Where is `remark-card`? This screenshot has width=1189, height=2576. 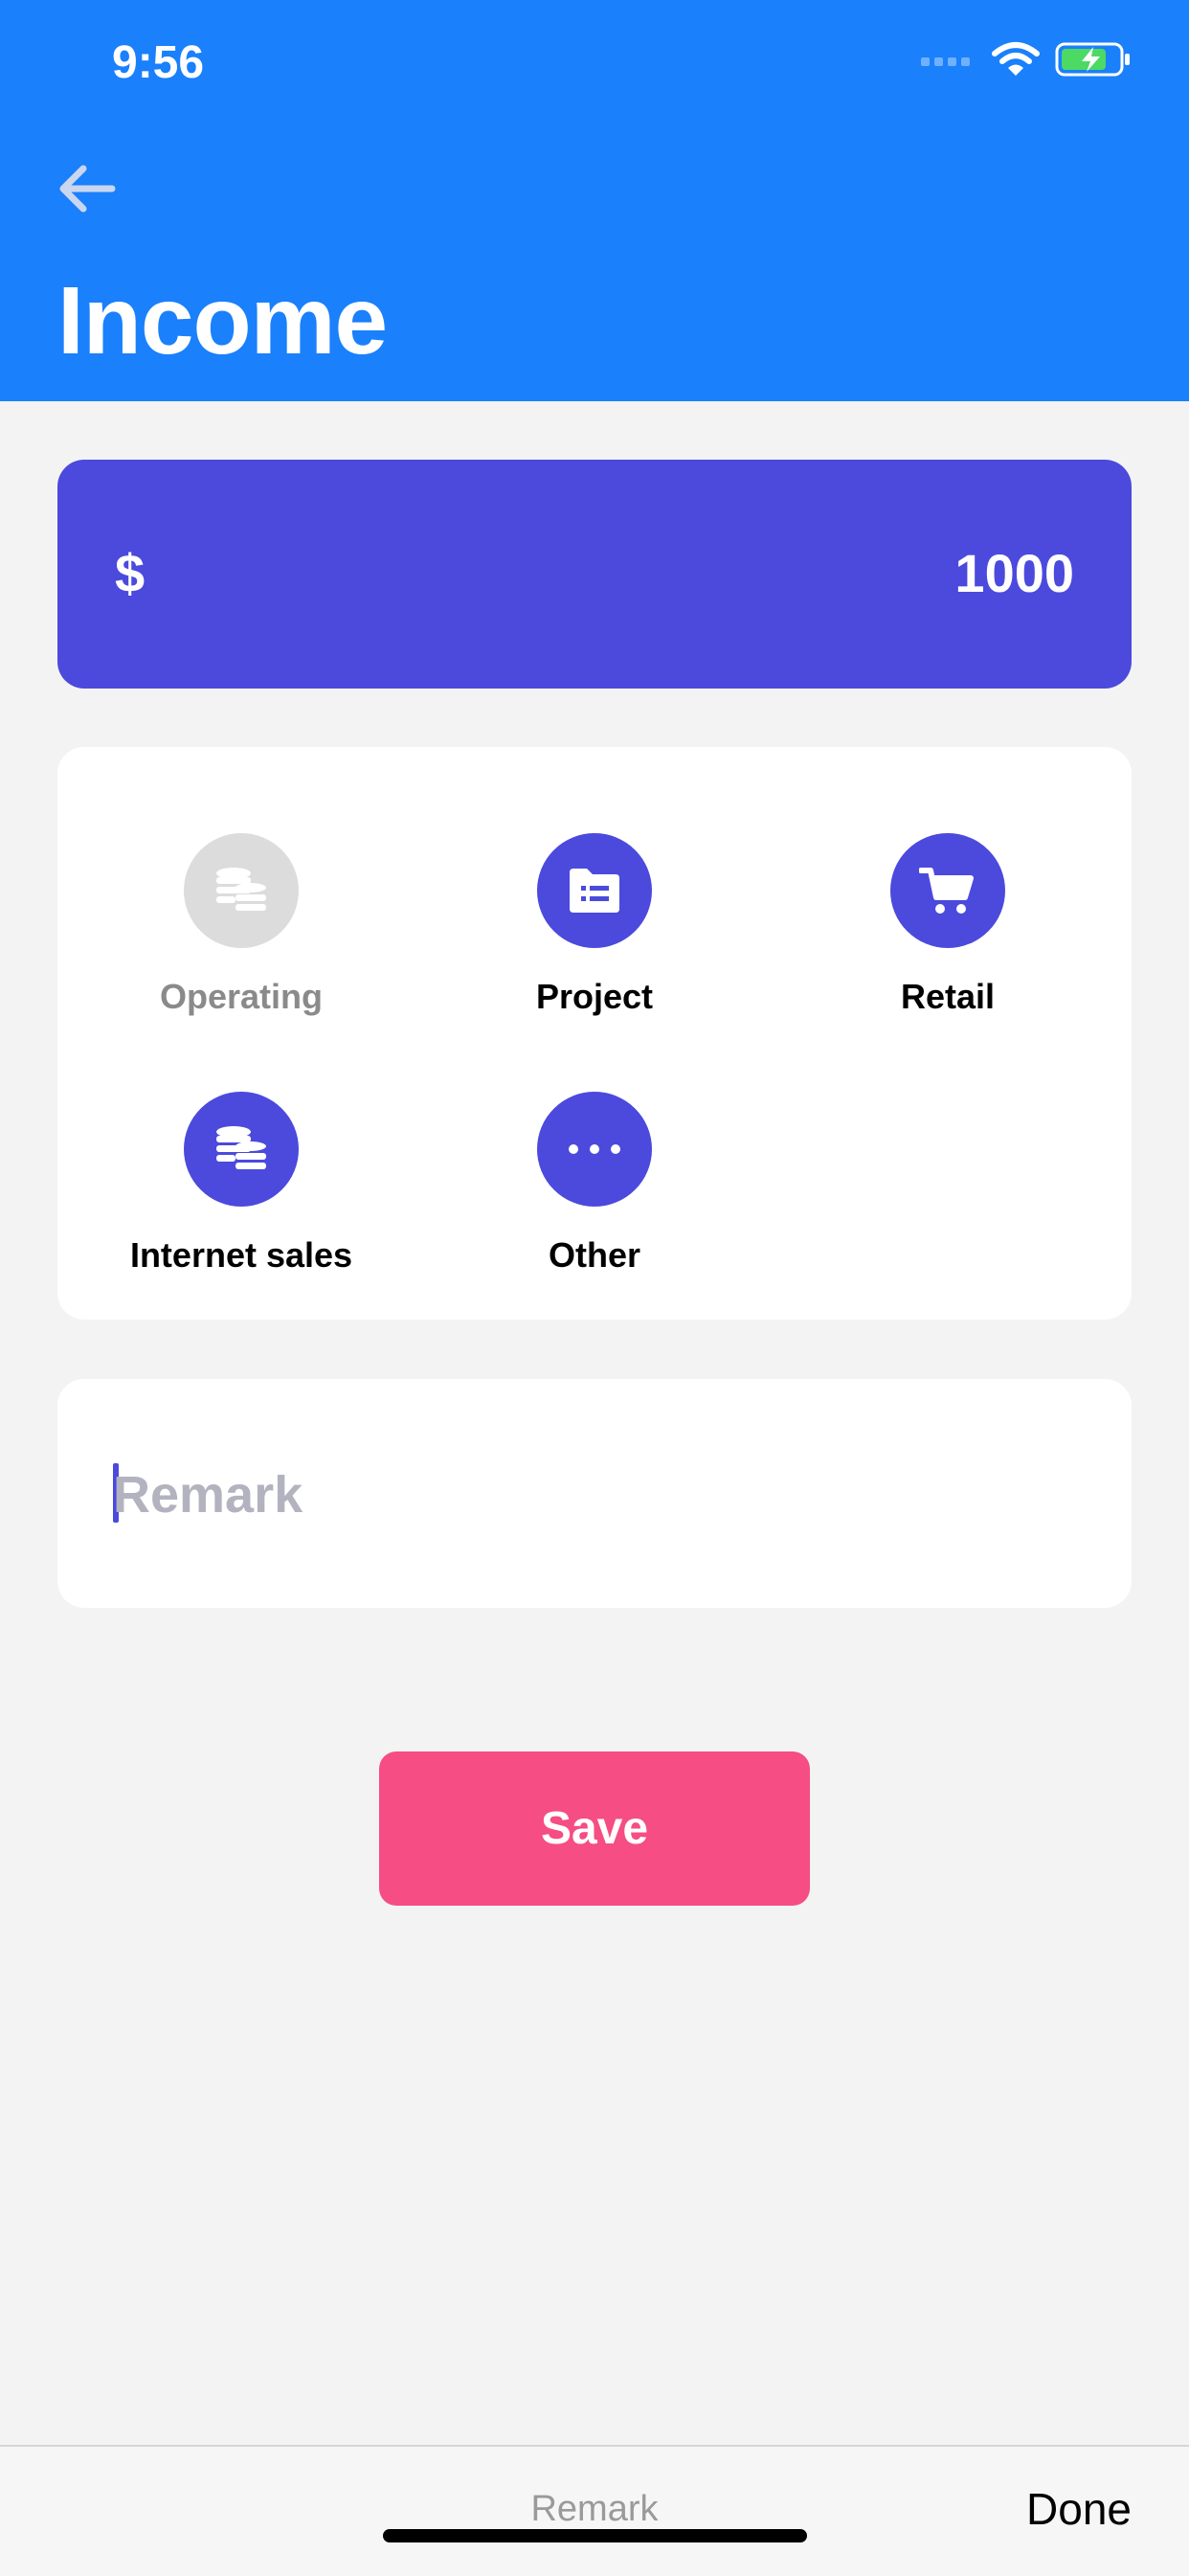 remark-card is located at coordinates (594, 1493).